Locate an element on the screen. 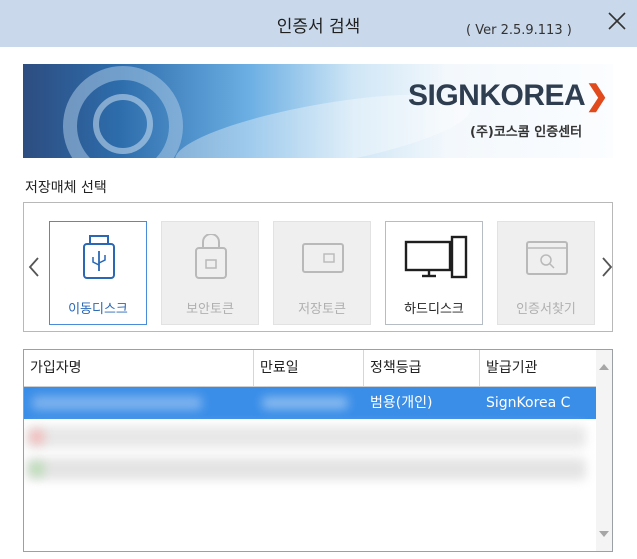  hard-disk-icon is located at coordinates (436, 257).